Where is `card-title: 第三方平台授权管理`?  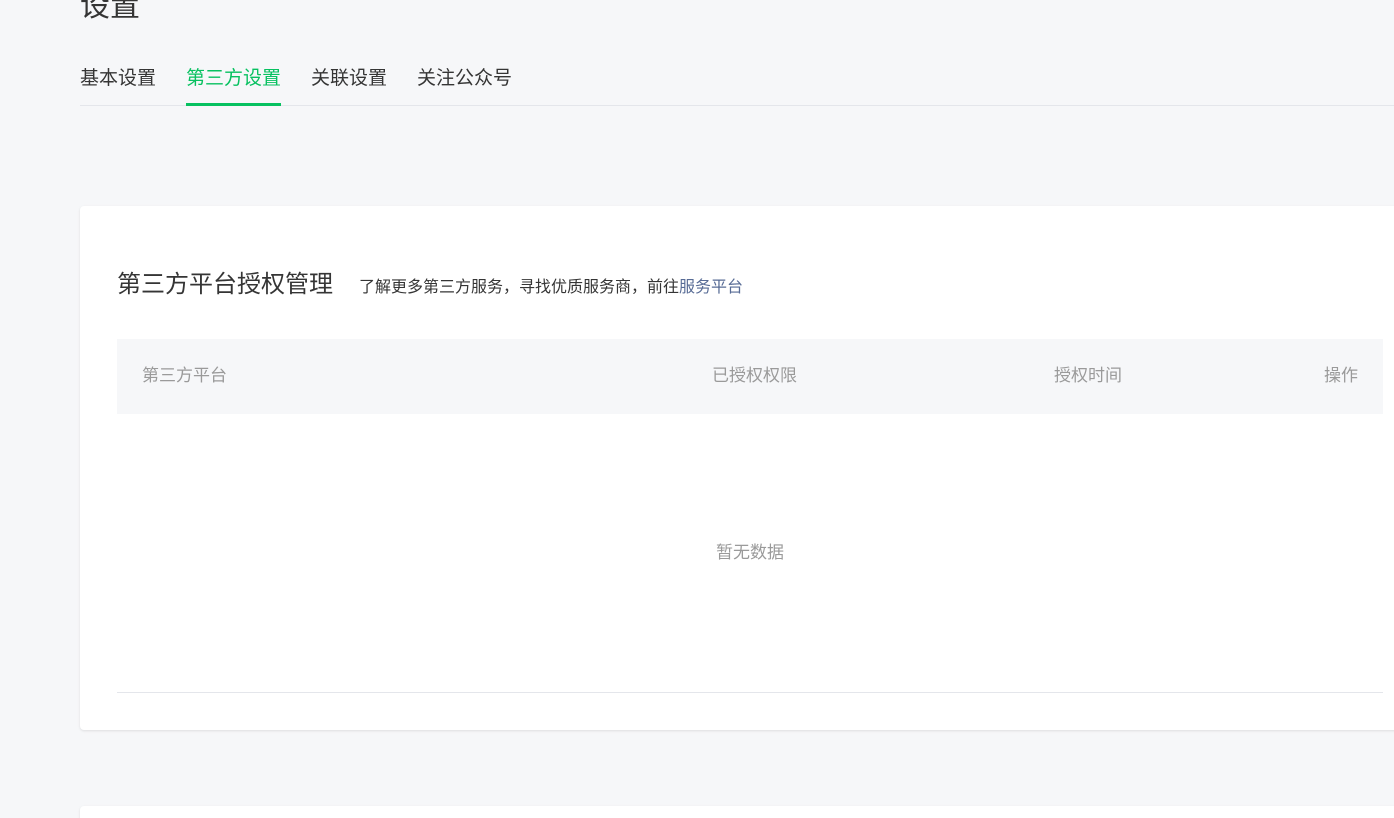
card-title: 第三方平台授权管理 is located at coordinates (225, 284).